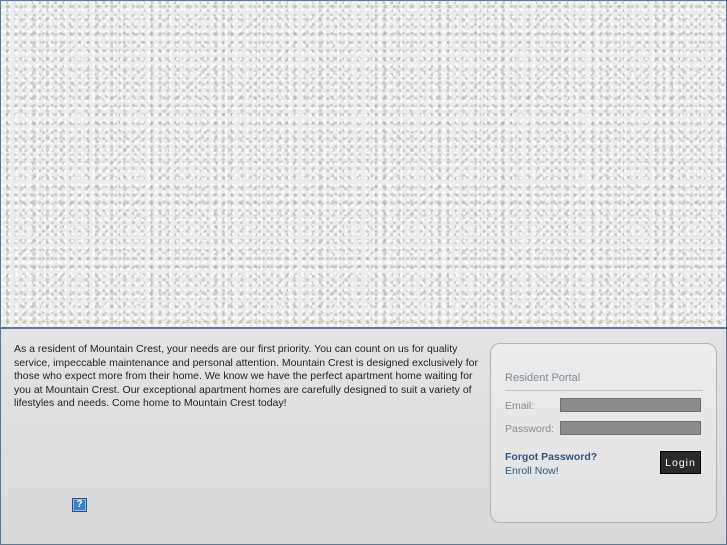 The width and height of the screenshot is (727, 545). What do you see at coordinates (530, 429) in the screenshot?
I see `password-label: Password:` at bounding box center [530, 429].